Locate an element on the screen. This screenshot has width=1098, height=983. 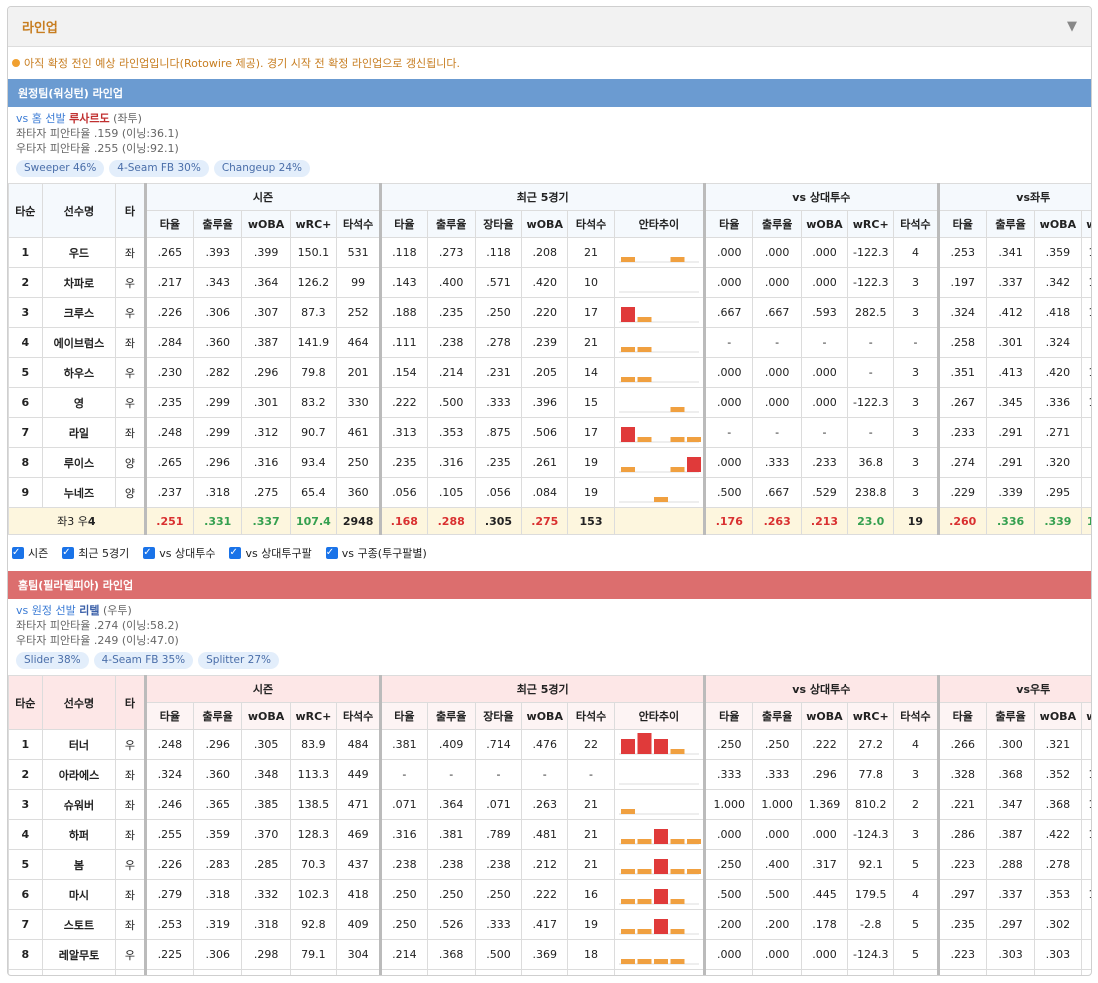
player-name: 라일 is located at coordinates (79, 432).